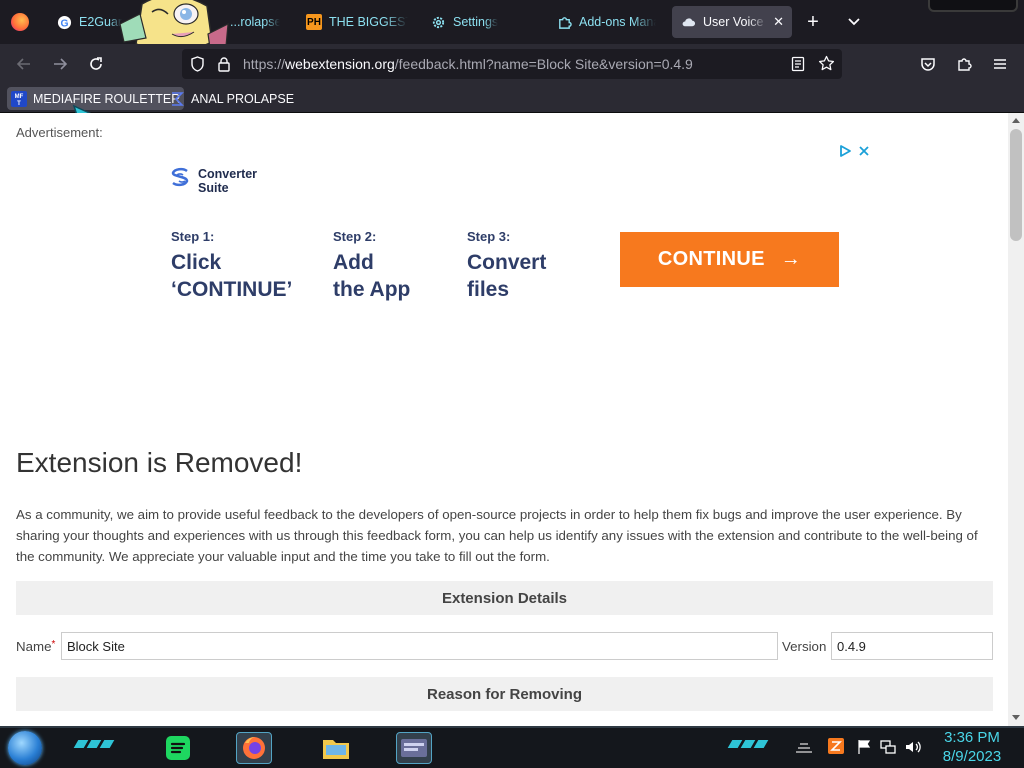 This screenshot has width=1024, height=768. I want to click on tracking-protection-shield-icon, so click(197, 66).